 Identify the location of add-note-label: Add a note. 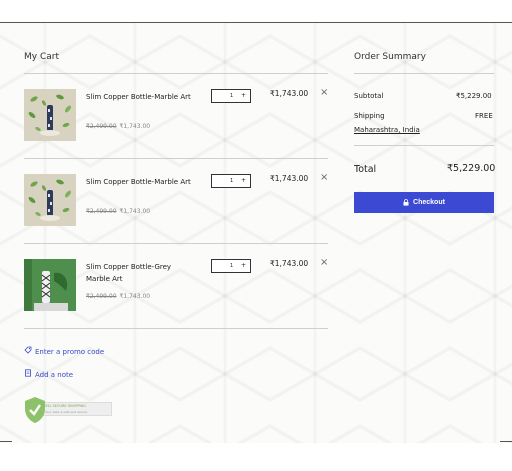
(54, 375).